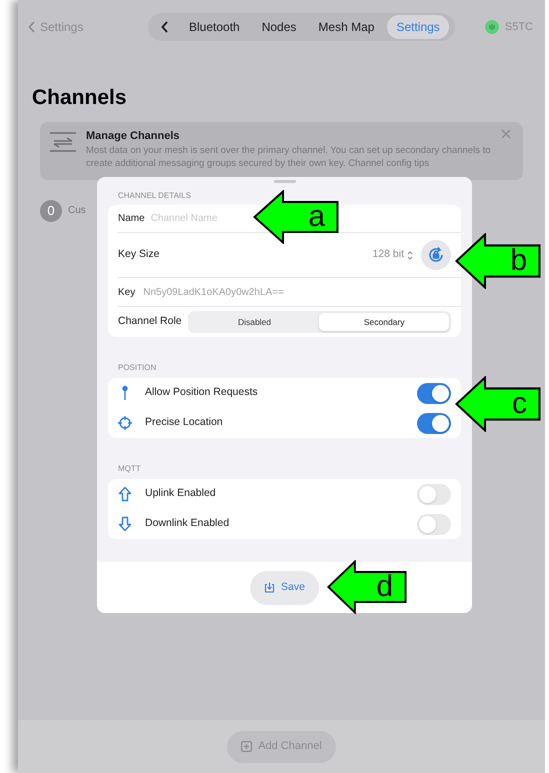 The image size is (549, 773). I want to click on setting-label: Uplink Enabled, so click(180, 494).